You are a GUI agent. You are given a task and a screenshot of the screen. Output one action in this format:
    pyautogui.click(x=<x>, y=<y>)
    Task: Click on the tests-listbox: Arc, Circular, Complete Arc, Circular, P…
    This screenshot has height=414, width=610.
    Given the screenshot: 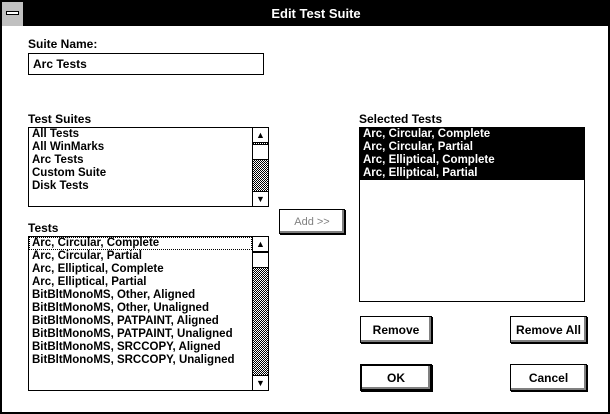 What is the action you would take?
    pyautogui.click(x=148, y=313)
    